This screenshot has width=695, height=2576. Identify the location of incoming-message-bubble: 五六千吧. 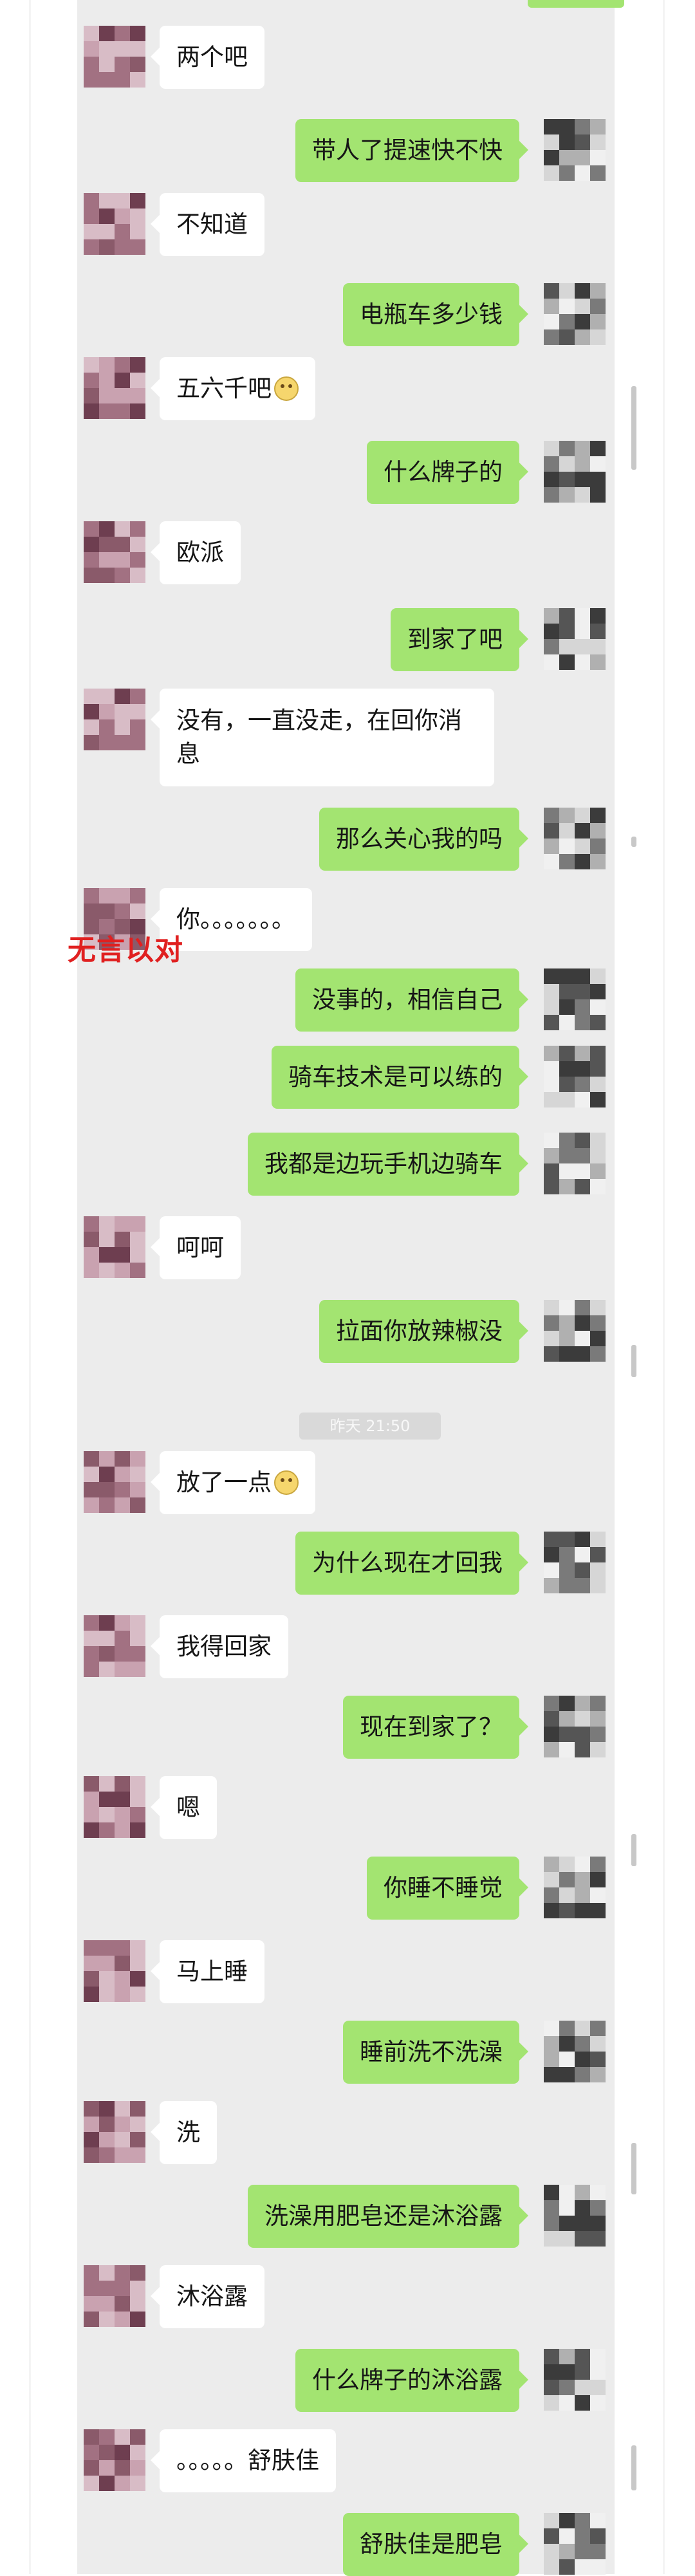
(233, 388).